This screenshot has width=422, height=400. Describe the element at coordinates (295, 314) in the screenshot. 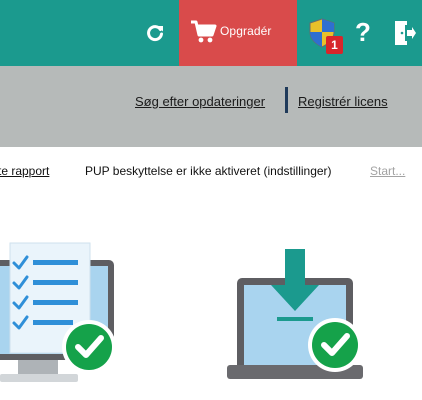

I see `laptop-download-check-icon` at that location.